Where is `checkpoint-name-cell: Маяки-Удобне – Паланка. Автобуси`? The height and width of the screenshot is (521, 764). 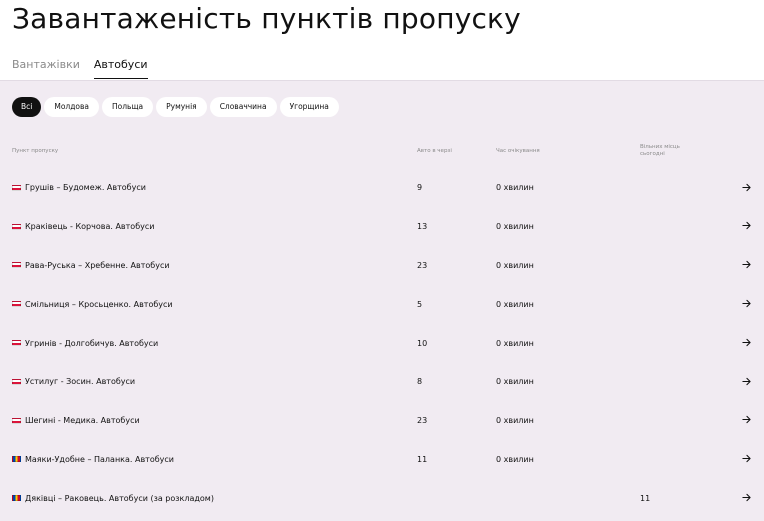
checkpoint-name-cell: Маяки-Удобне – Паланка. Автобуси is located at coordinates (93, 459).